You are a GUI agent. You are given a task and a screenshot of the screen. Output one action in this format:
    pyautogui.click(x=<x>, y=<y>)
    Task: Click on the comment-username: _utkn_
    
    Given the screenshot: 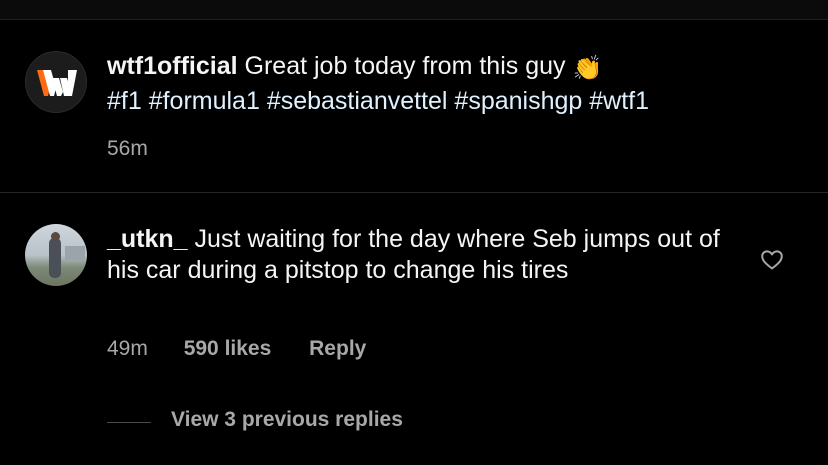 What is the action you would take?
    pyautogui.click(x=147, y=239)
    